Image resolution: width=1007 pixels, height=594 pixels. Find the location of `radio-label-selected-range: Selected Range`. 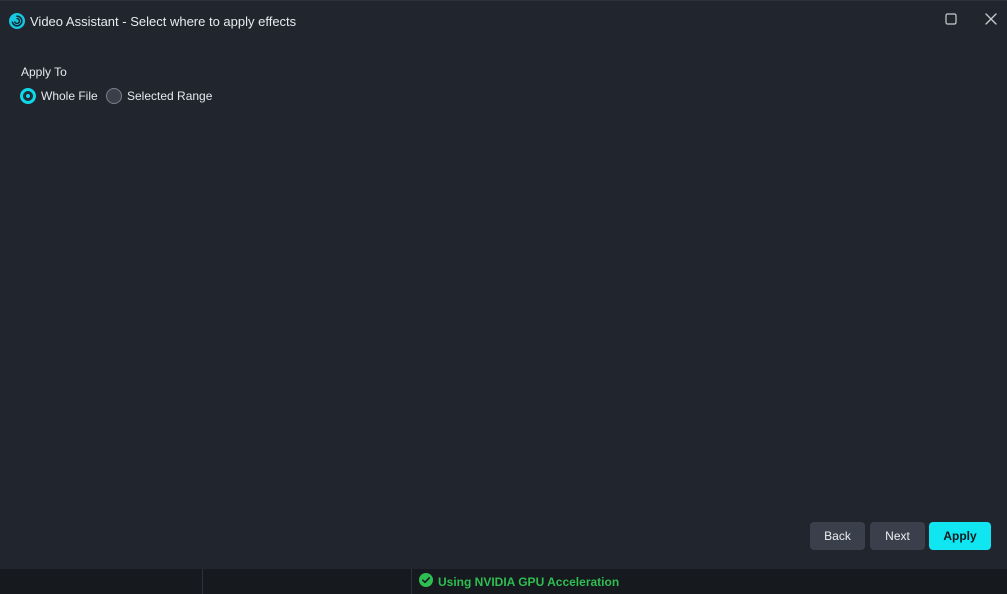

radio-label-selected-range: Selected Range is located at coordinates (170, 96).